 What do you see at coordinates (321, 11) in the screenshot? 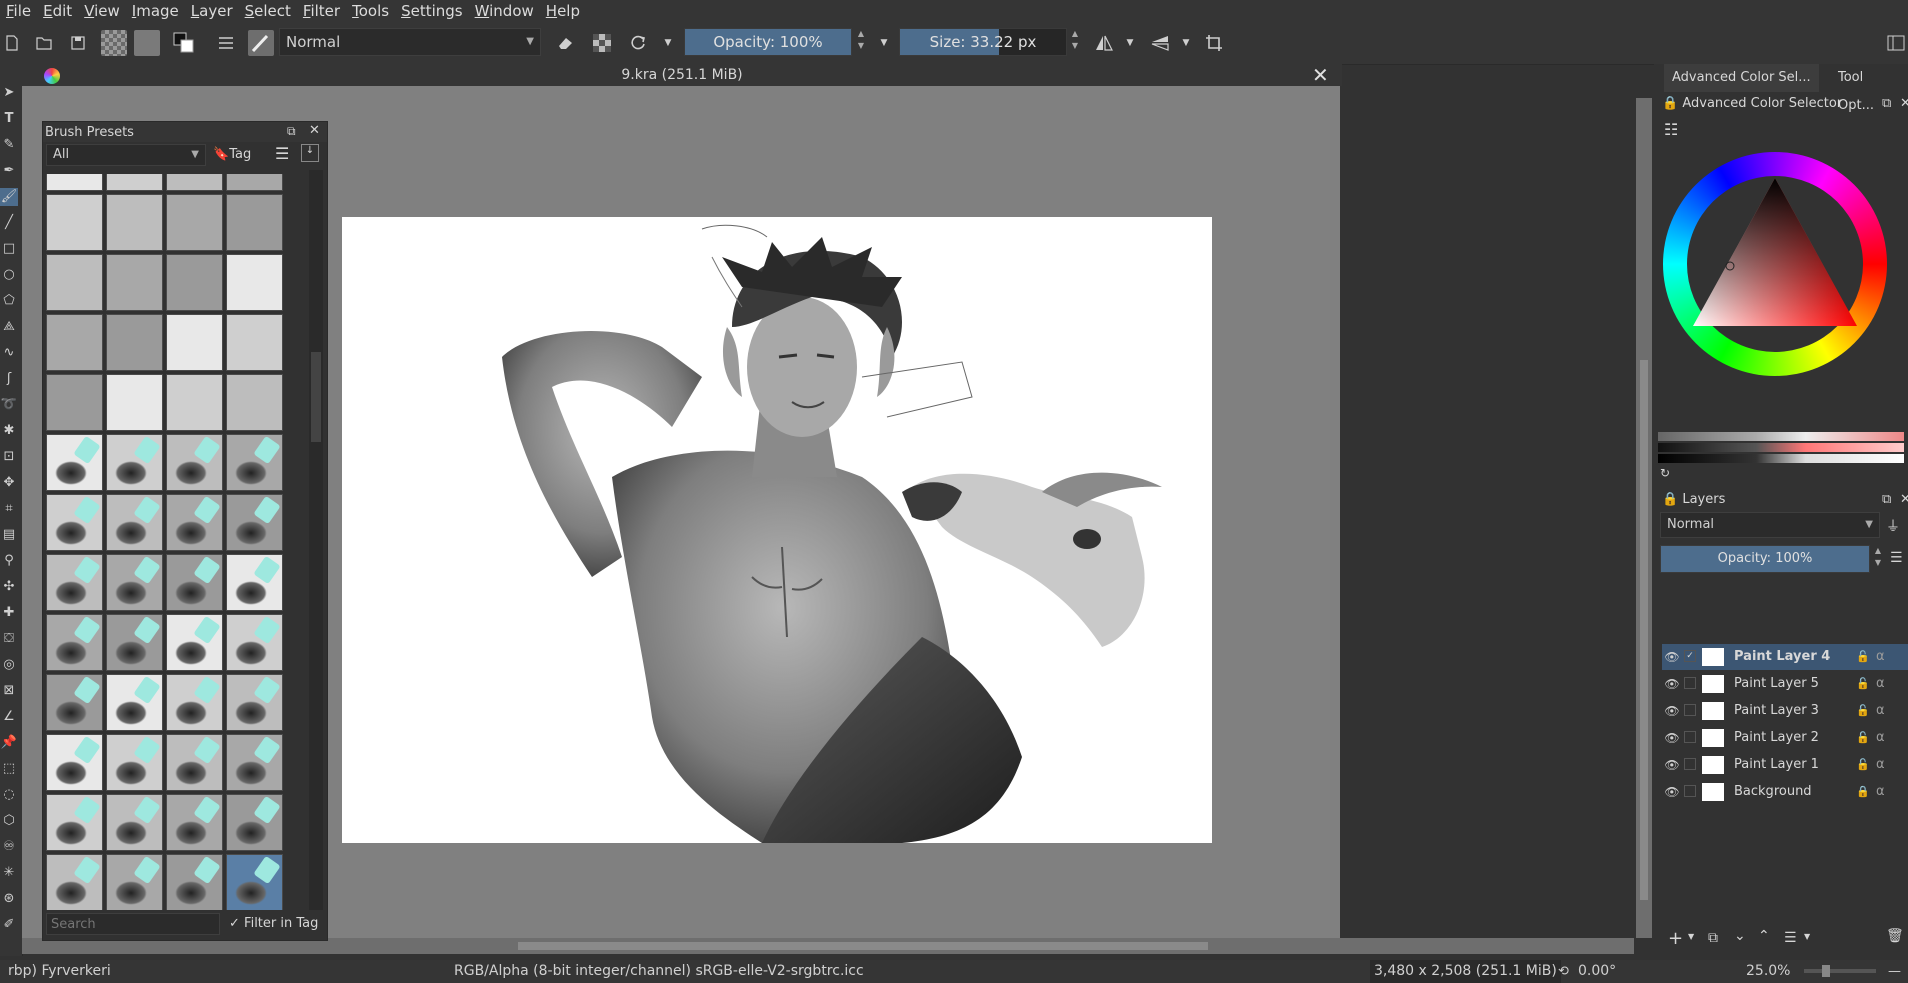
I see `menu-filter: Filter` at bounding box center [321, 11].